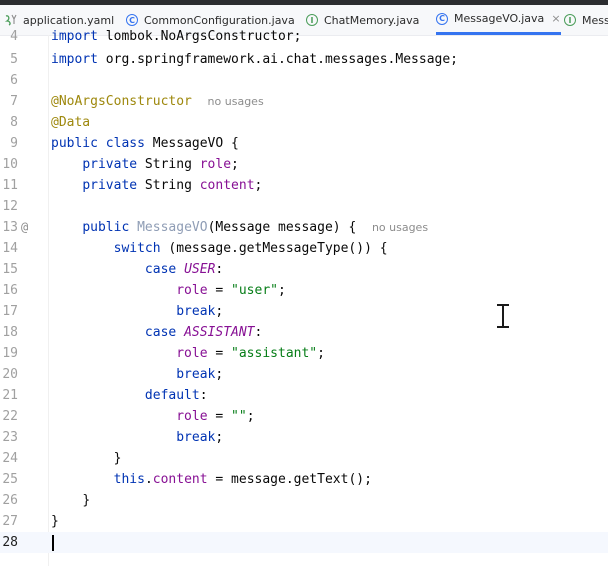 The width and height of the screenshot is (608, 566). I want to click on line-number: 13, so click(10, 227).